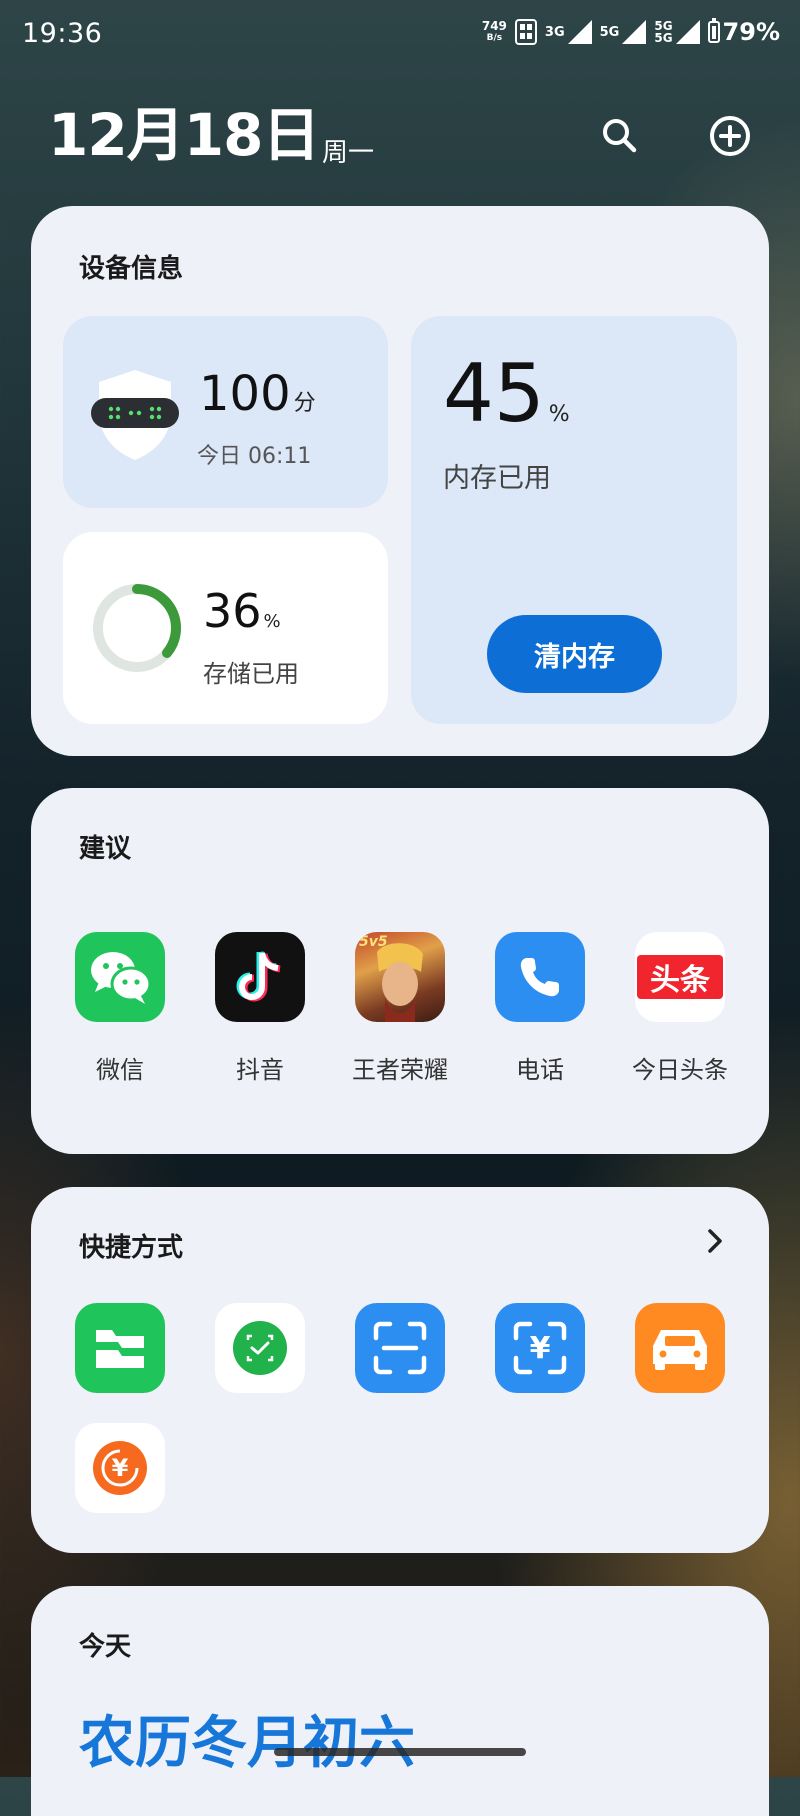 Image resolution: width=800 pixels, height=1816 pixels. What do you see at coordinates (260, 977) in the screenshot?
I see `douyin-icon` at bounding box center [260, 977].